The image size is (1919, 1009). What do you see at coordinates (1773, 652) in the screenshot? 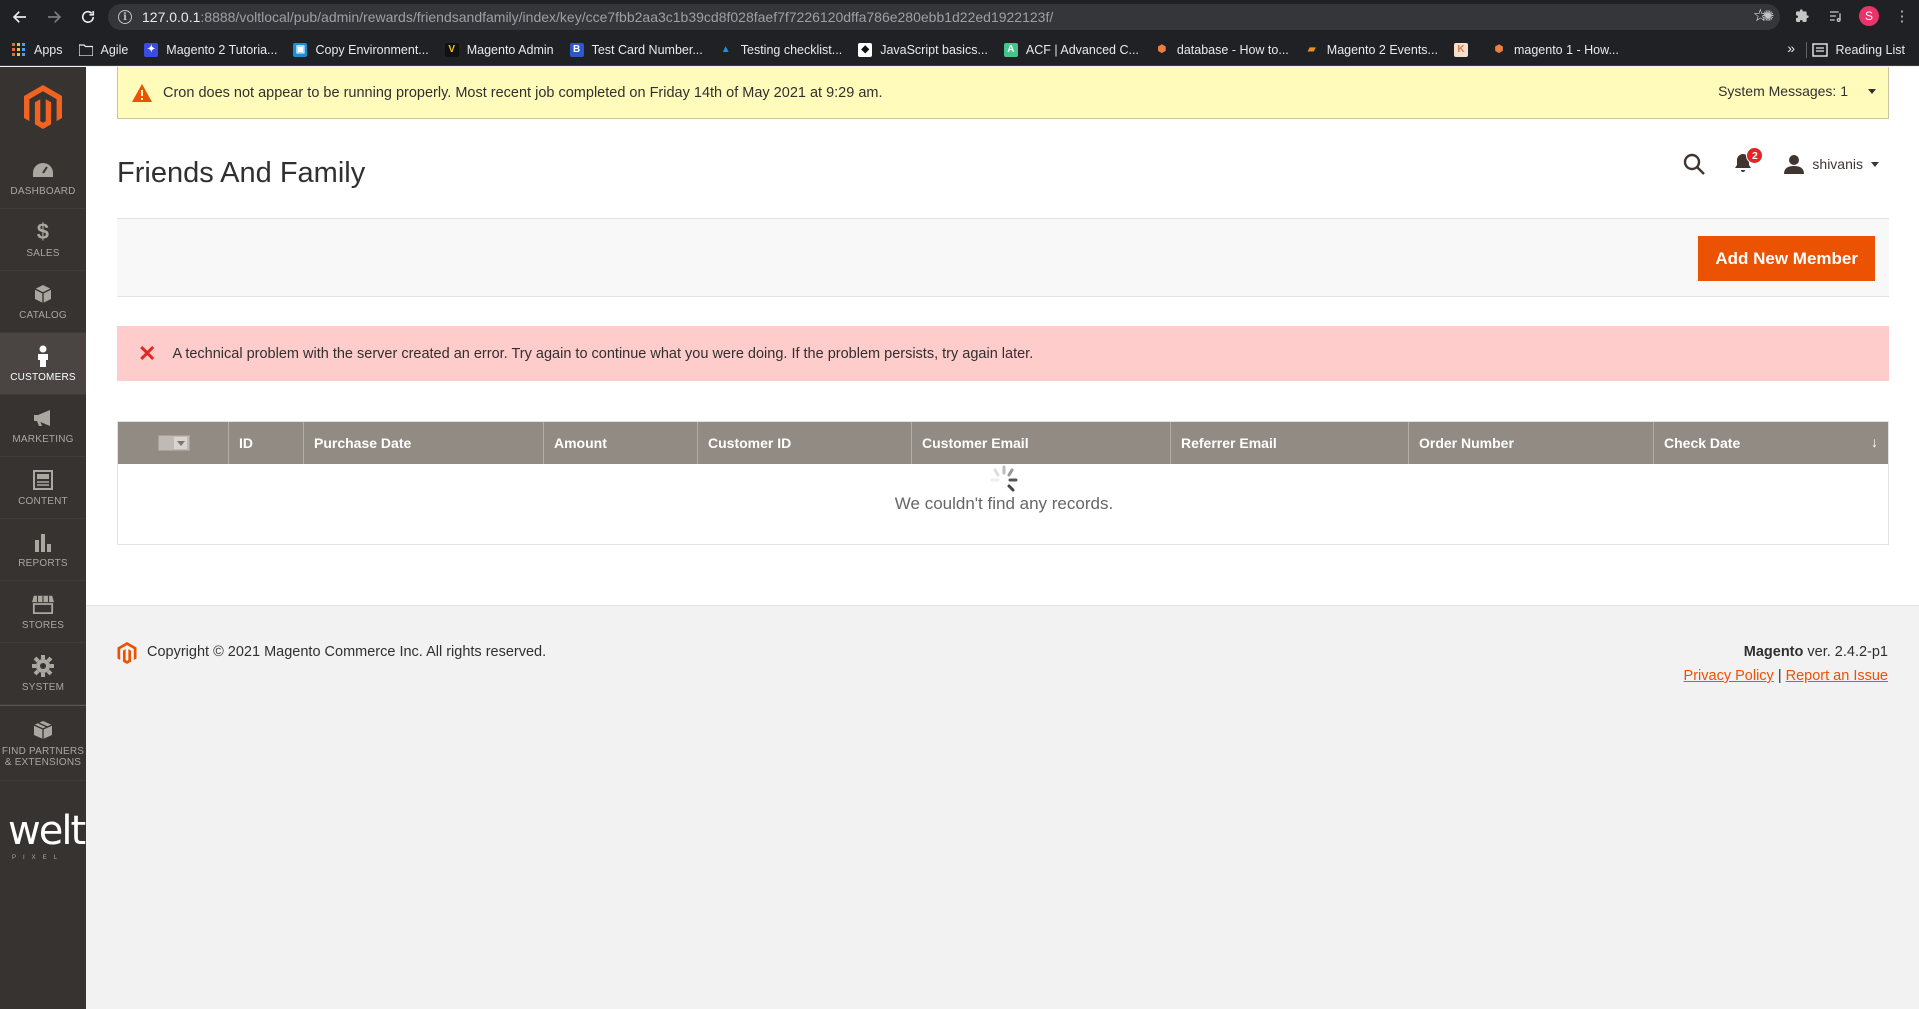
I see `version-brand: Magento` at bounding box center [1773, 652].